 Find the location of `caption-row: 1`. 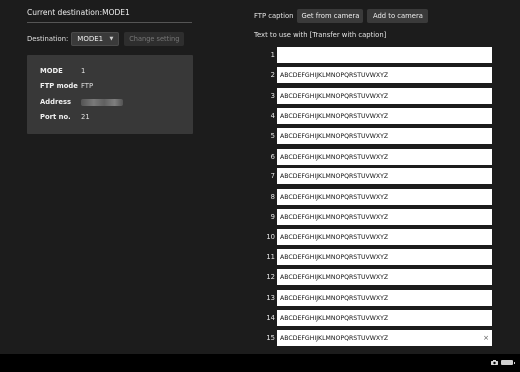

caption-row: 1 is located at coordinates (377, 55).